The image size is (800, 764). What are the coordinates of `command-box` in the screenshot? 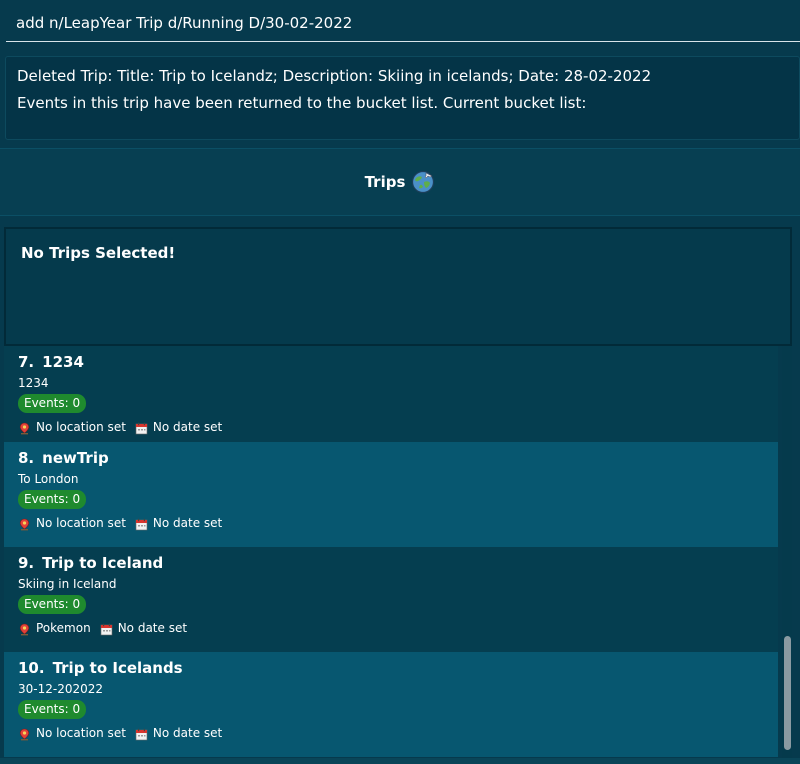 It's located at (400, 24).